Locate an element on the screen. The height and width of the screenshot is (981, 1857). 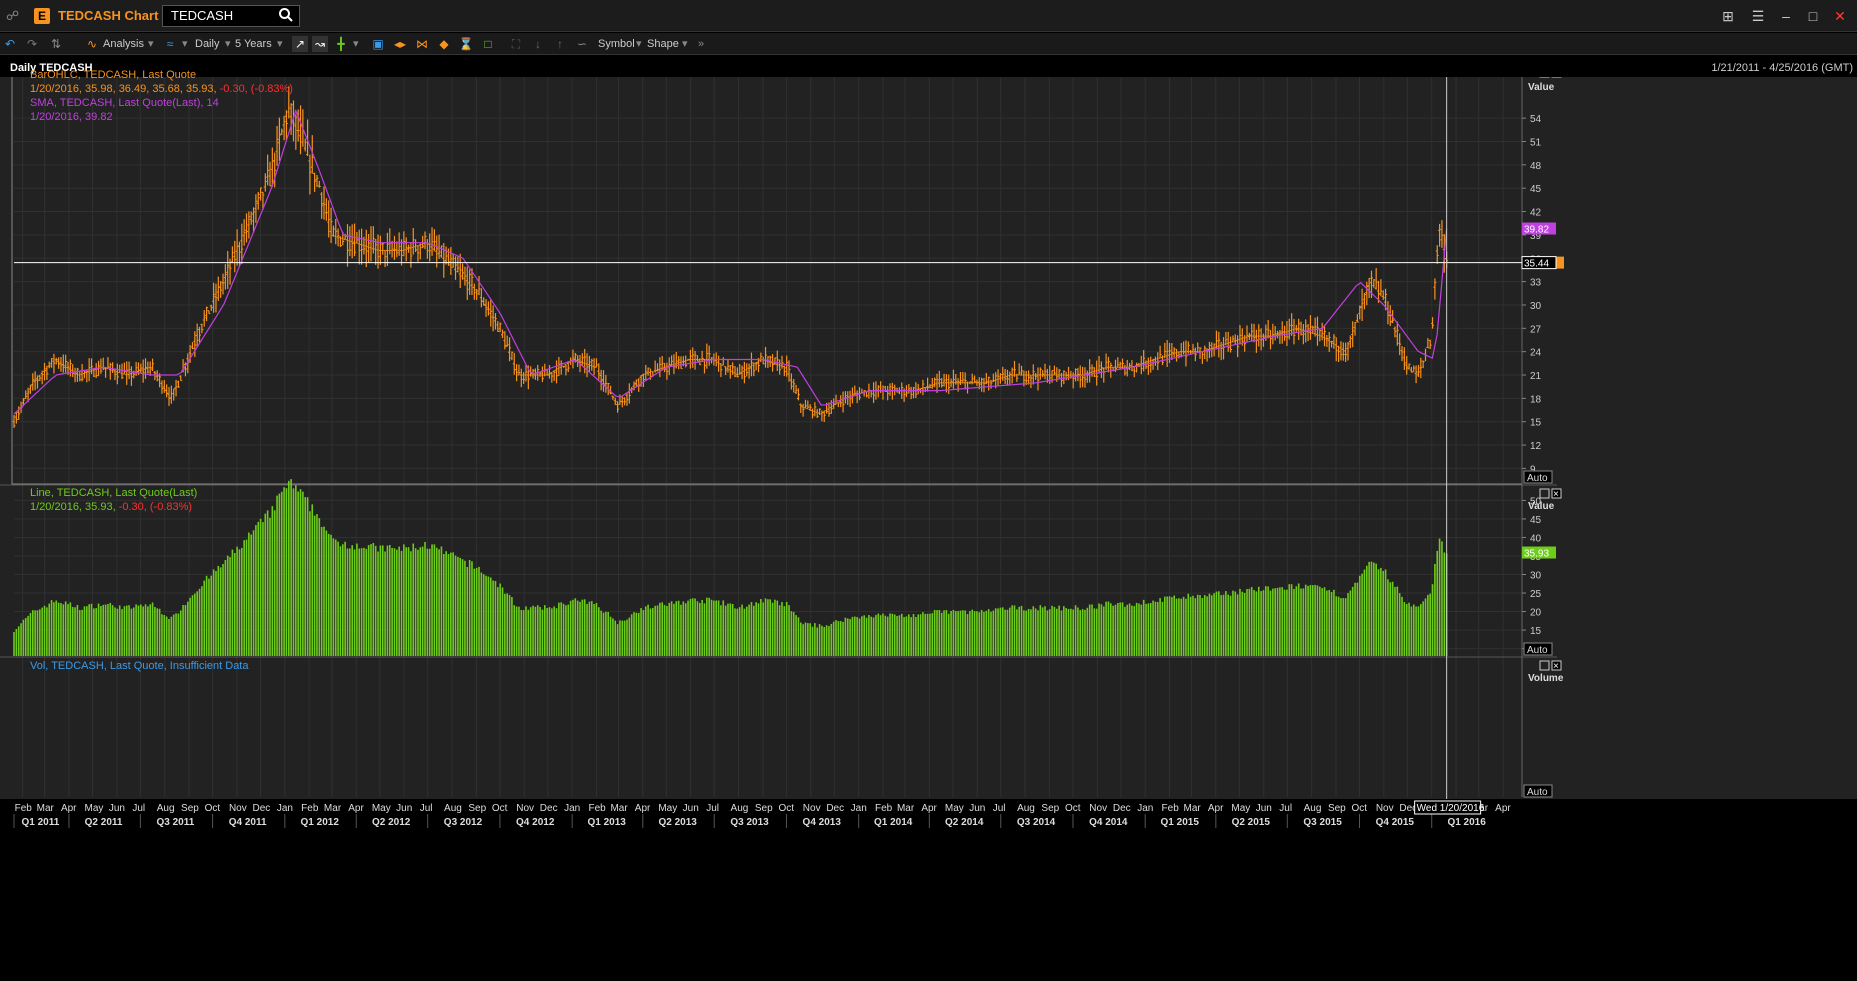
snapshot-icon: ▣ is located at coordinates (378, 44).